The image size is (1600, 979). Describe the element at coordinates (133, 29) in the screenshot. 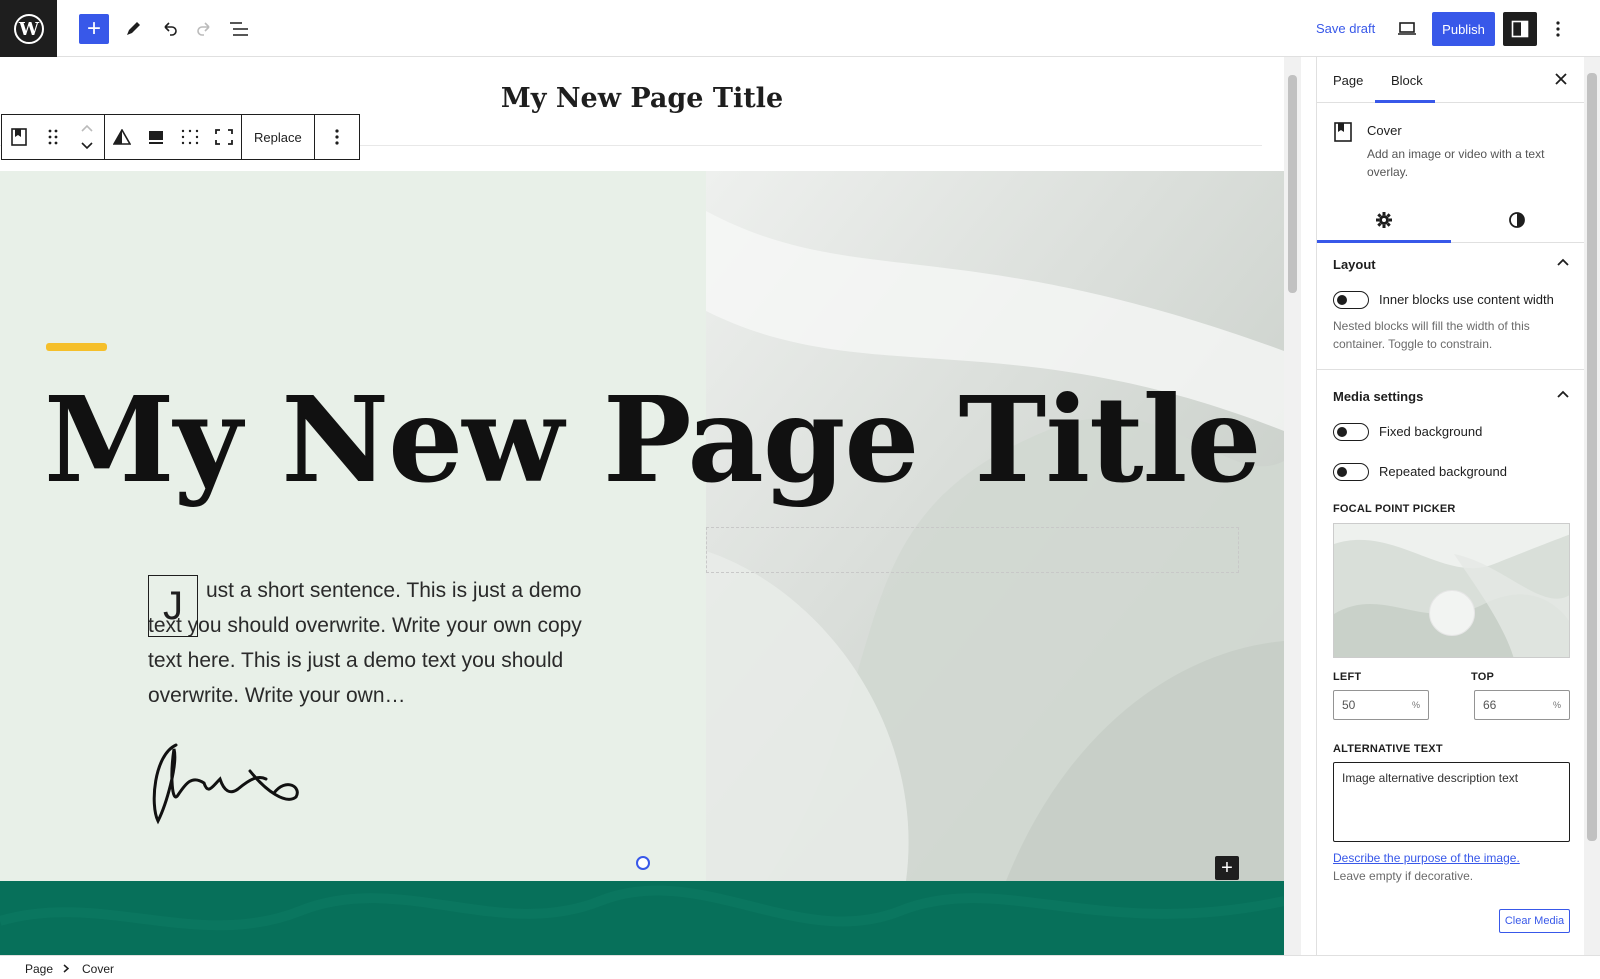

I see `pencil-tools-icon` at that location.